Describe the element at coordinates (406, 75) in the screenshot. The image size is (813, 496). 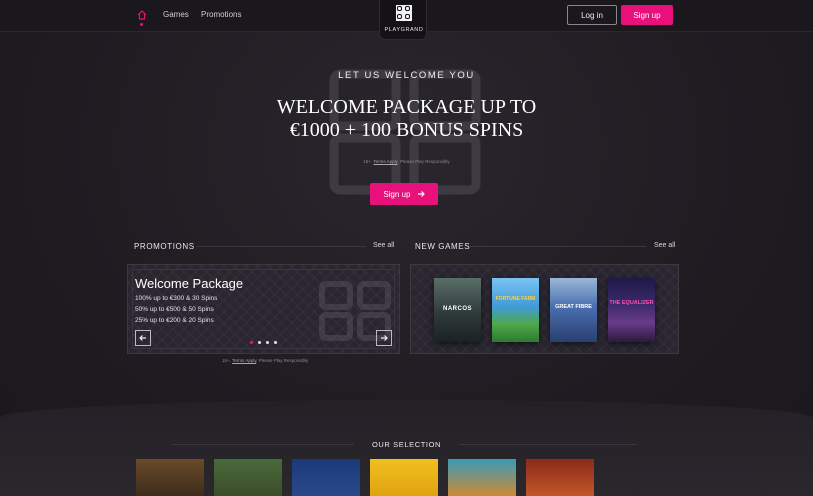
I see `hero-kicker: LET US WELCOME YOU` at that location.